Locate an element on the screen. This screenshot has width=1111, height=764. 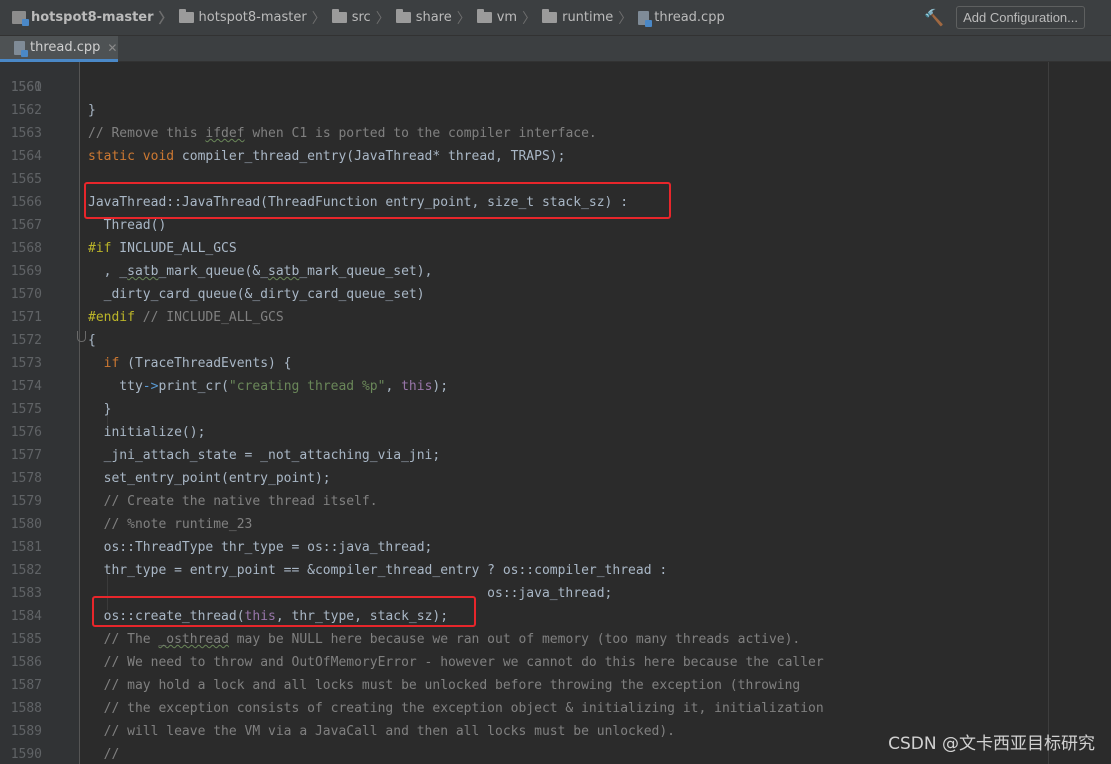
line-number: 1581 is located at coordinates (26, 547).